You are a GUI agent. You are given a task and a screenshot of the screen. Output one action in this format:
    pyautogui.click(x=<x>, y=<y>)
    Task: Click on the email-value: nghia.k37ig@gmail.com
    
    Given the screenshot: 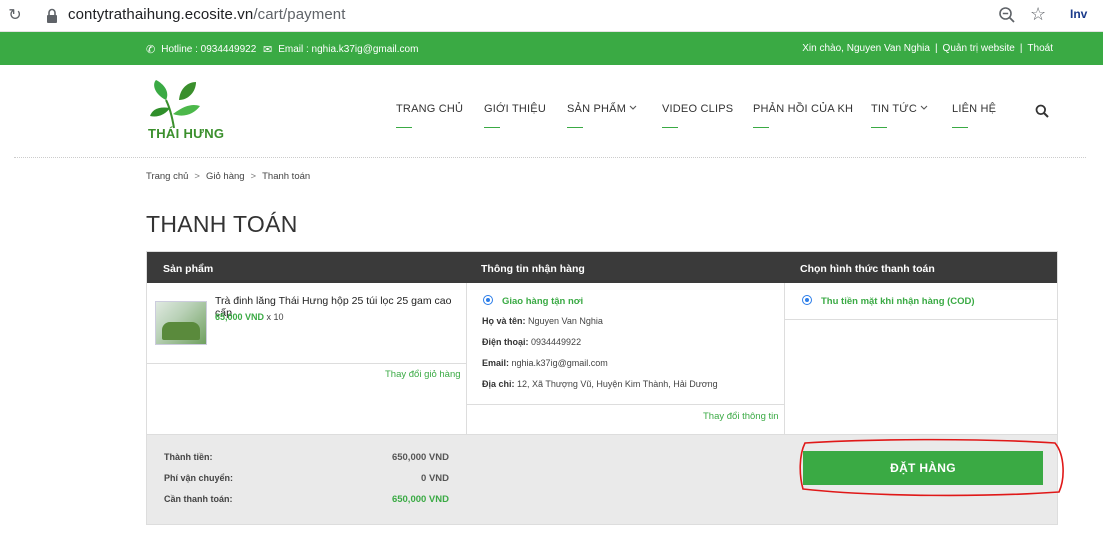 What is the action you would take?
    pyautogui.click(x=559, y=363)
    